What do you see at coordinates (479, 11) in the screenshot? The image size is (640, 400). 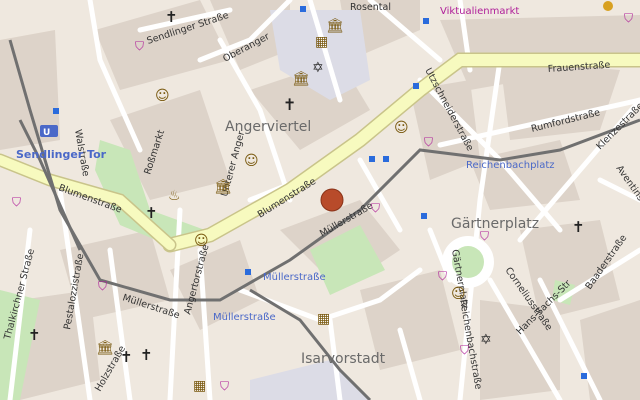 I see `stop-label: Viktualienmarkt` at bounding box center [479, 11].